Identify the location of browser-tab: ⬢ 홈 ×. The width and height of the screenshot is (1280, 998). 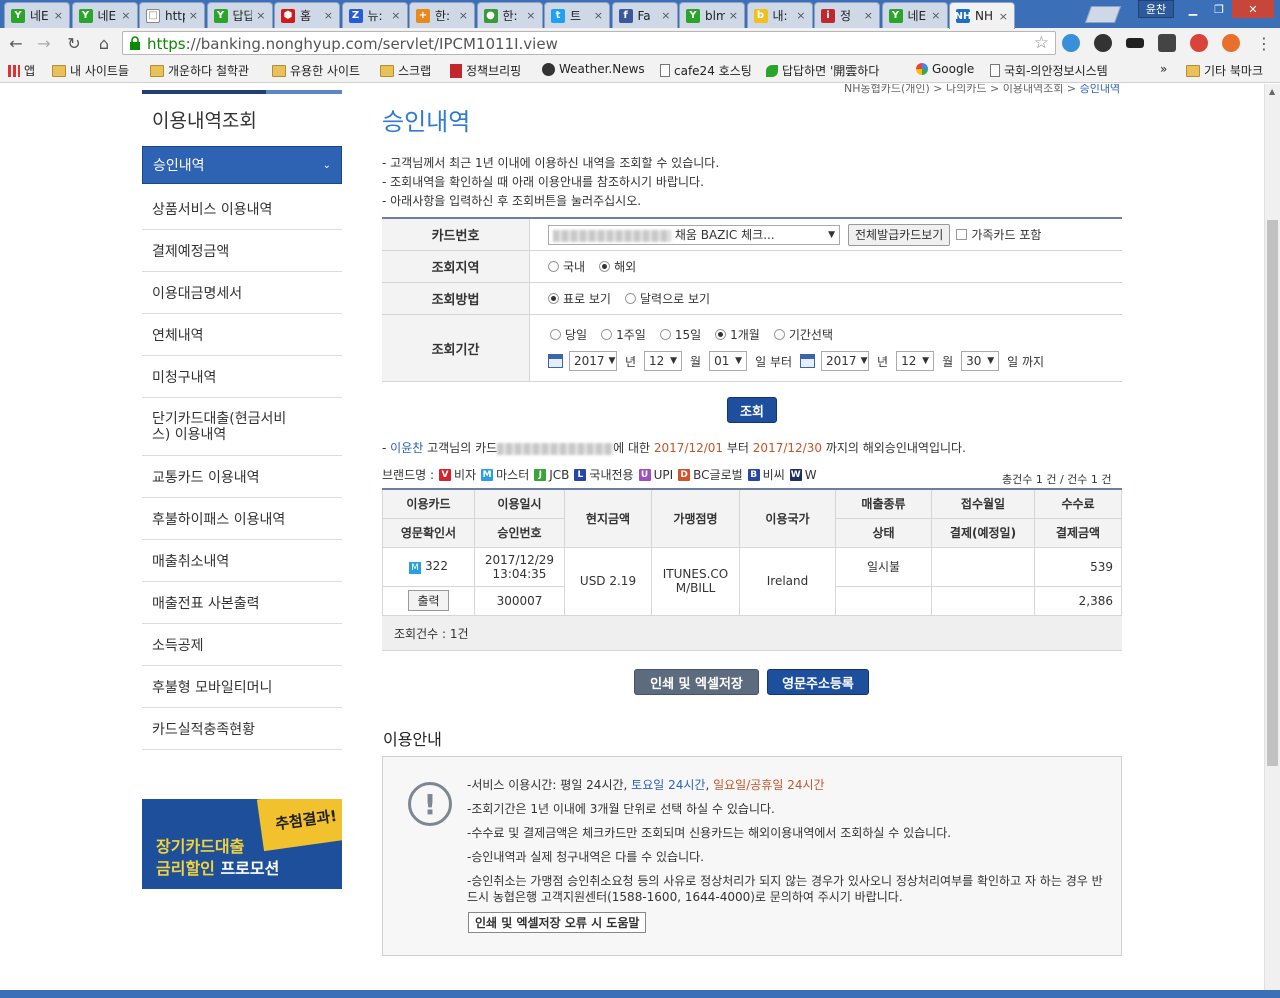
(307, 15).